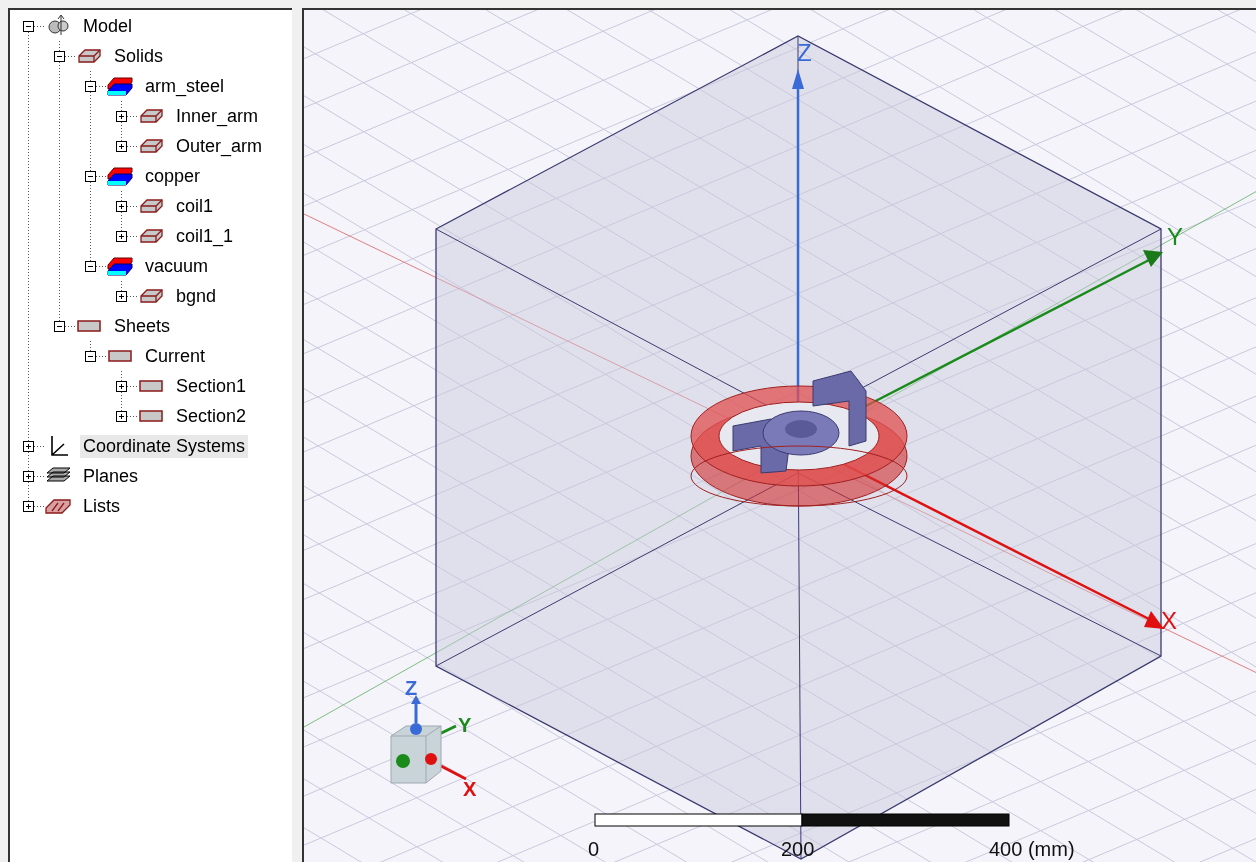 This screenshot has width=1256, height=862. I want to click on y-axis-label: Y, so click(1175, 236).